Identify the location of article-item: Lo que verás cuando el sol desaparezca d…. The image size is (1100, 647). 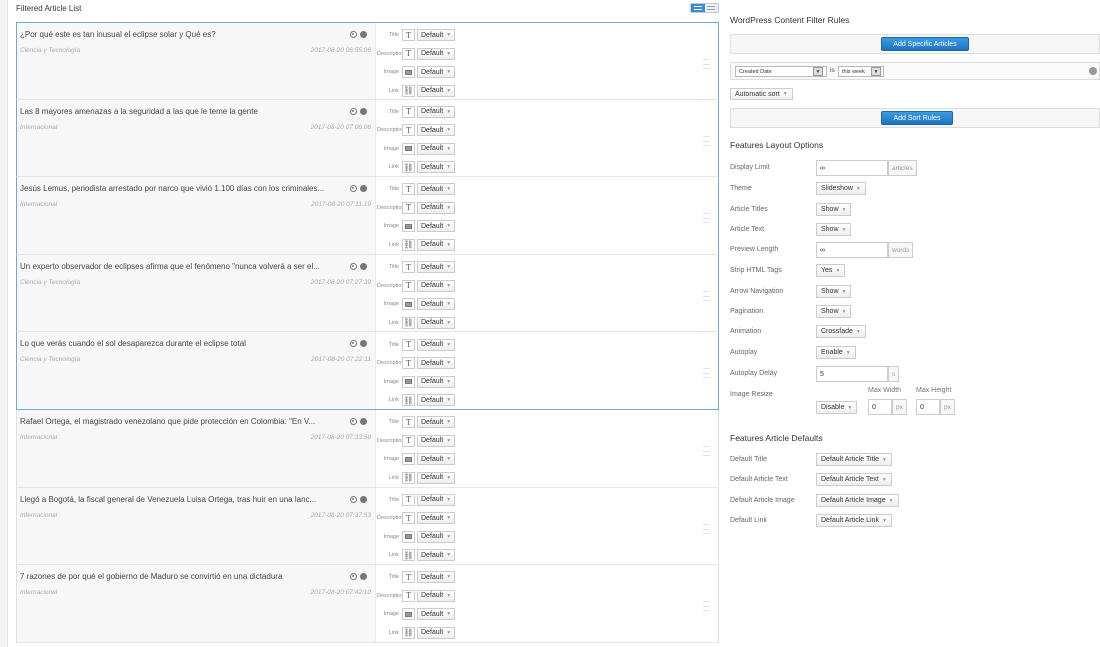
(367, 371).